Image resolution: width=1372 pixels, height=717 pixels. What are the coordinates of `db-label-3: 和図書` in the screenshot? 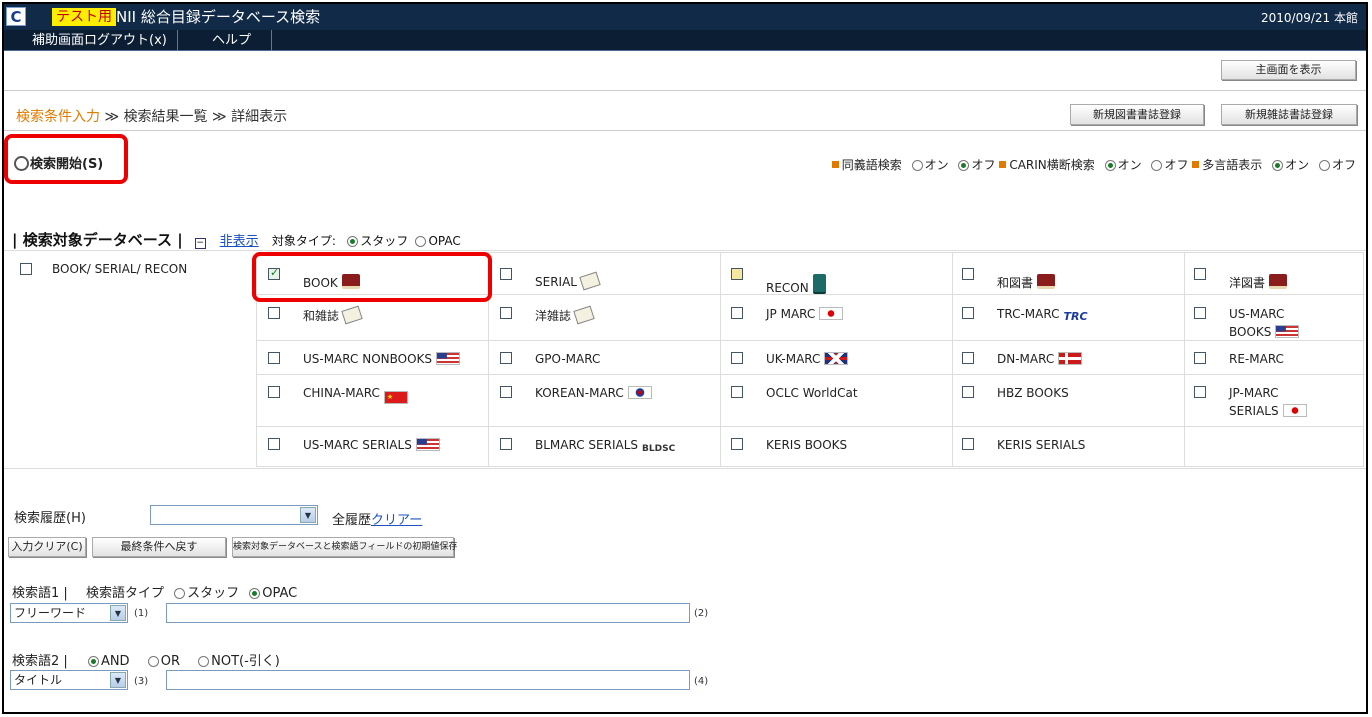 It's located at (1026, 282).